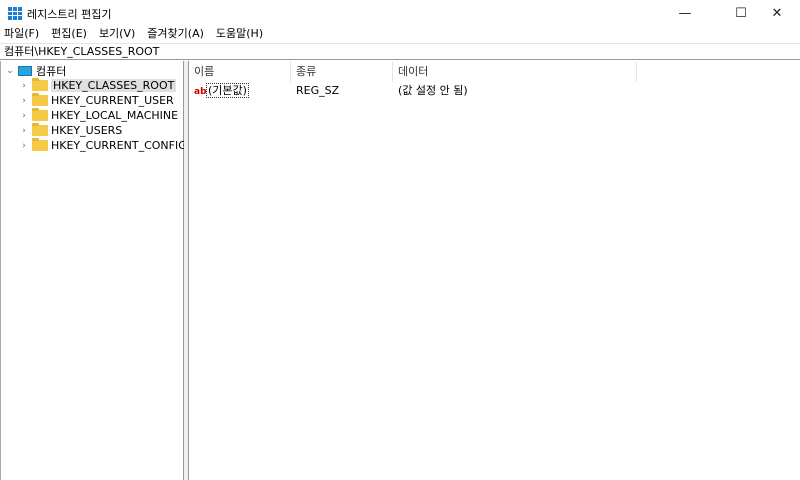 The image size is (800, 480). What do you see at coordinates (115, 115) in the screenshot?
I see `tree-node-label: HKEY_LOCAL_MACHINE` at bounding box center [115, 115].